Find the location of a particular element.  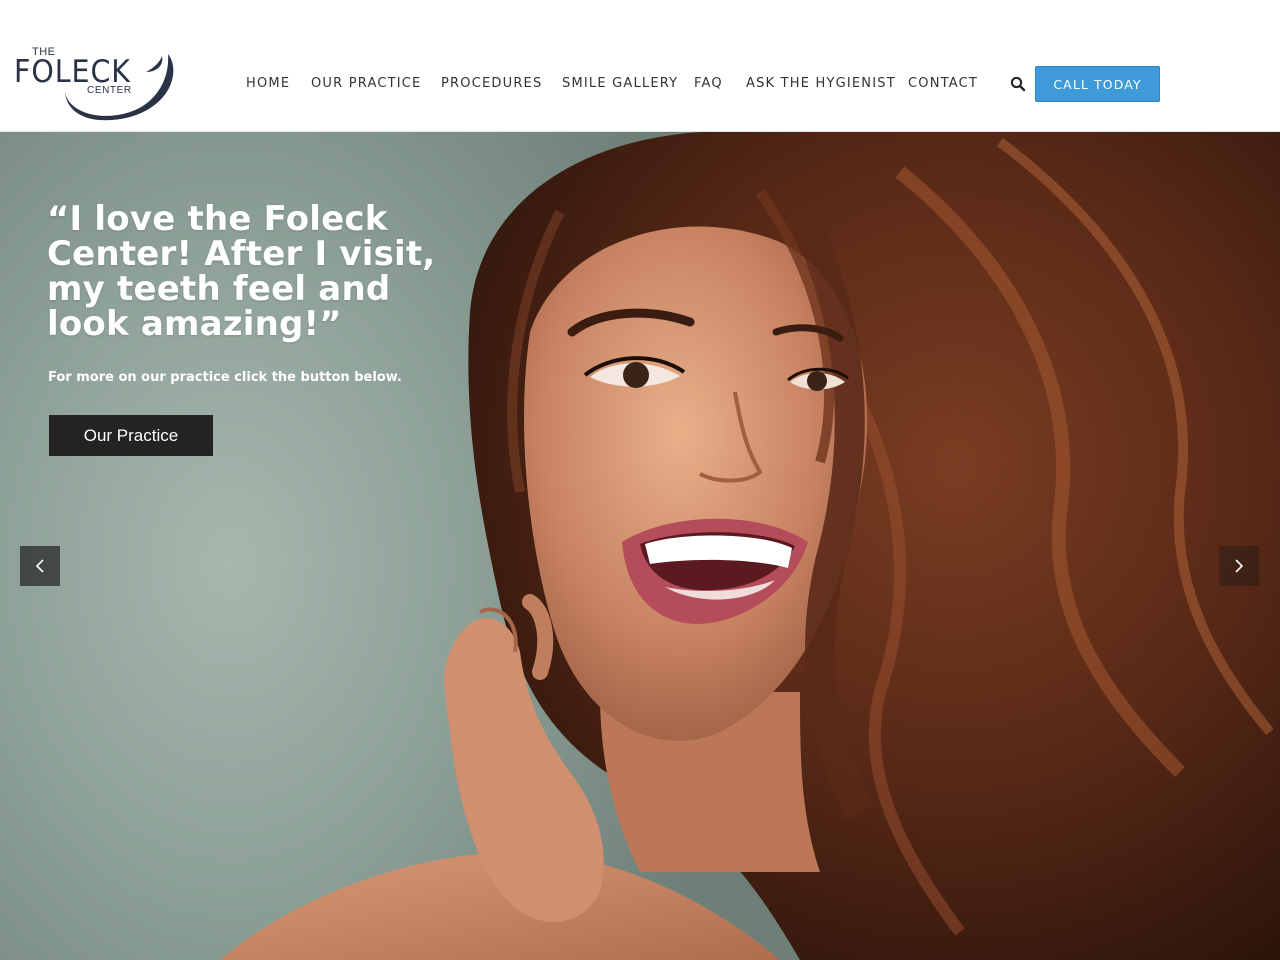

slider-next-button is located at coordinates (1239, 566).